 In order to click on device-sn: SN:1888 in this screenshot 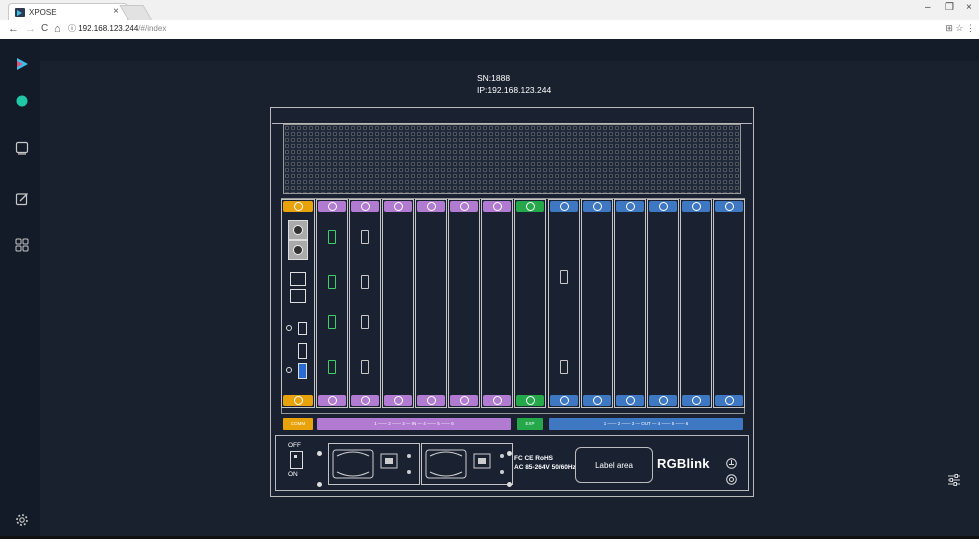, I will do `click(494, 78)`.